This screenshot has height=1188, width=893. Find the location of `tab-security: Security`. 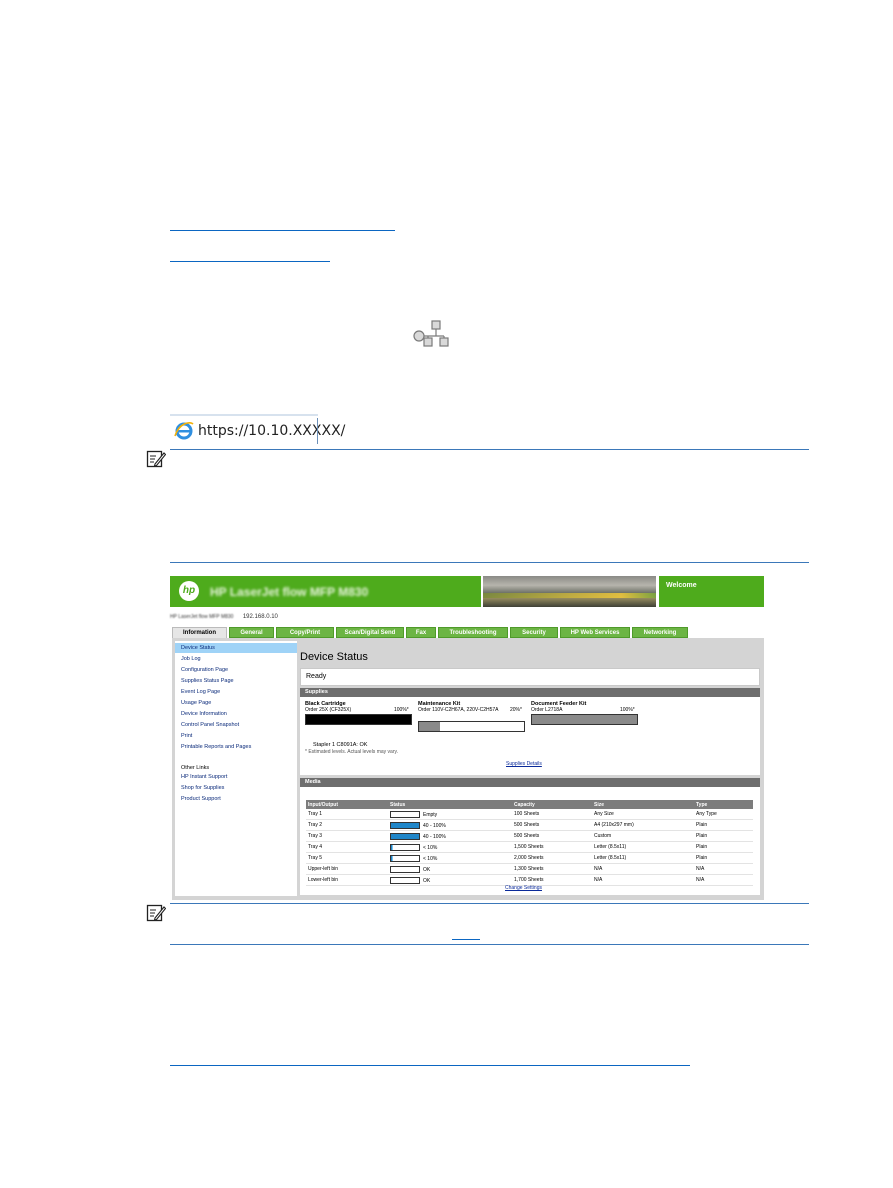

tab-security: Security is located at coordinates (534, 632).